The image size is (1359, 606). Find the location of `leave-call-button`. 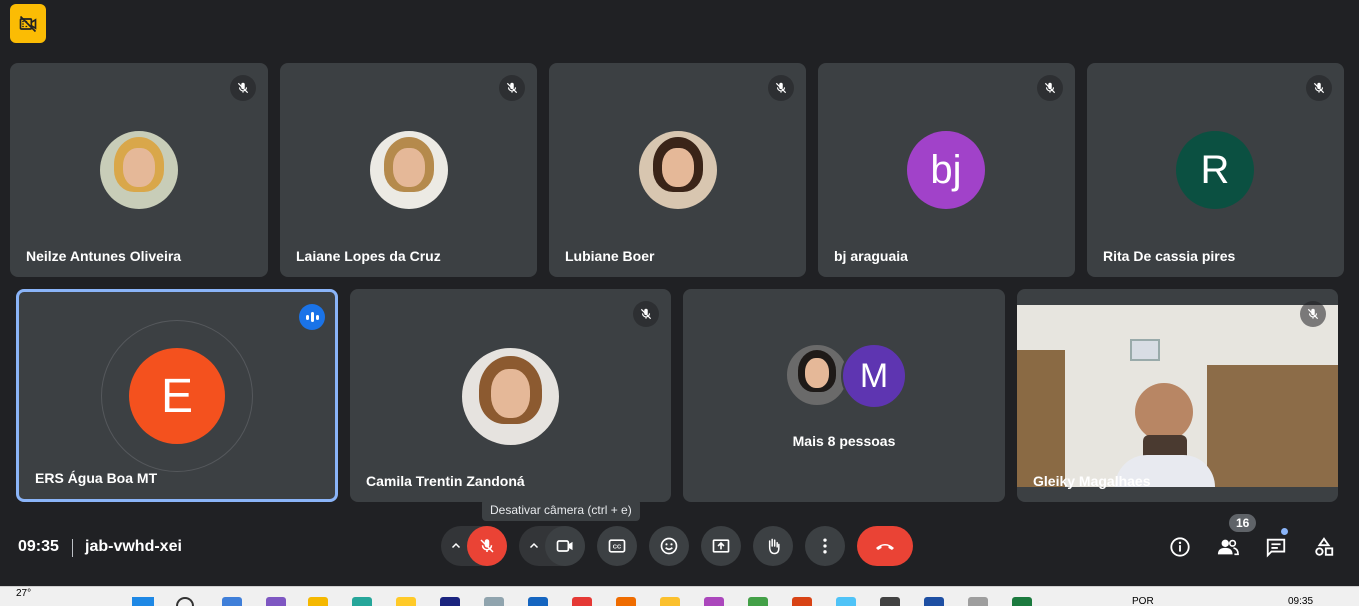

leave-call-button is located at coordinates (885, 546).